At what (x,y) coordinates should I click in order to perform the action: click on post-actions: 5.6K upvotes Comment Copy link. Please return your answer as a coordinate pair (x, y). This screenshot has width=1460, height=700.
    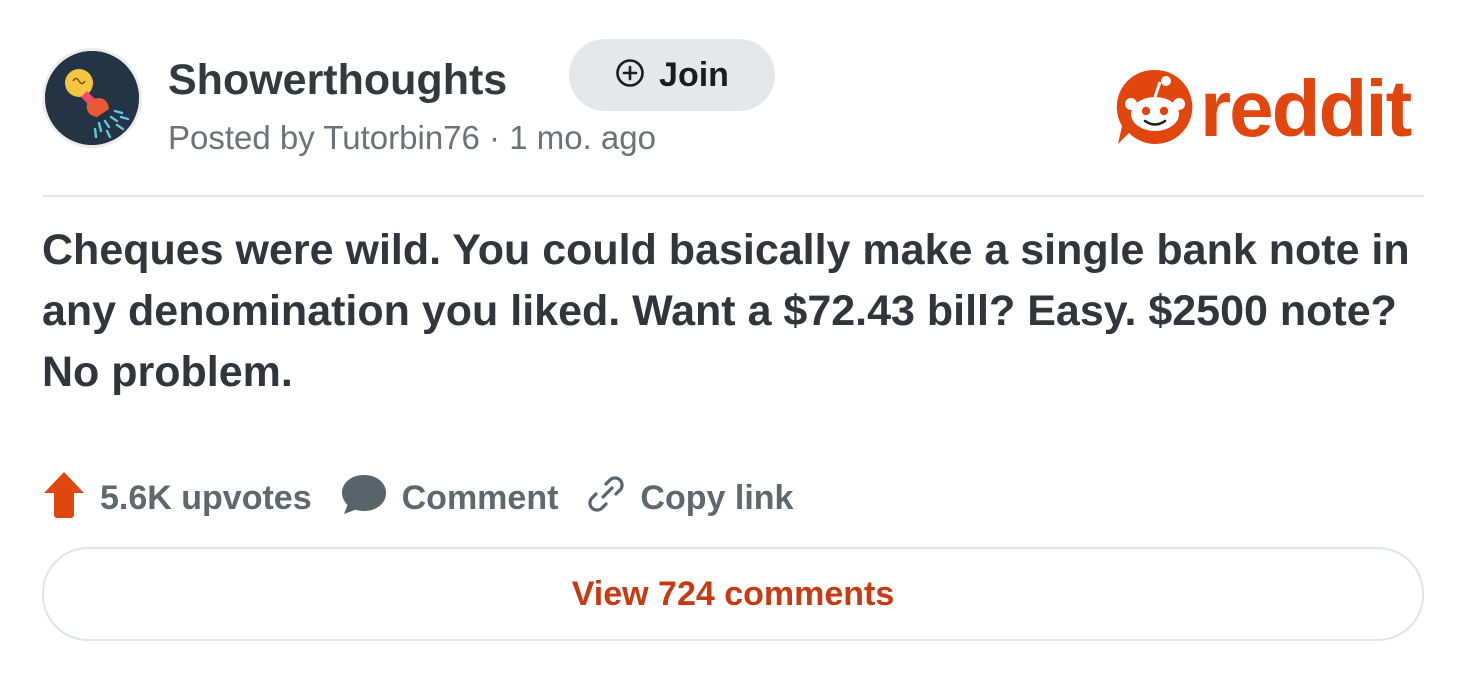
    Looking at the image, I should click on (431, 498).